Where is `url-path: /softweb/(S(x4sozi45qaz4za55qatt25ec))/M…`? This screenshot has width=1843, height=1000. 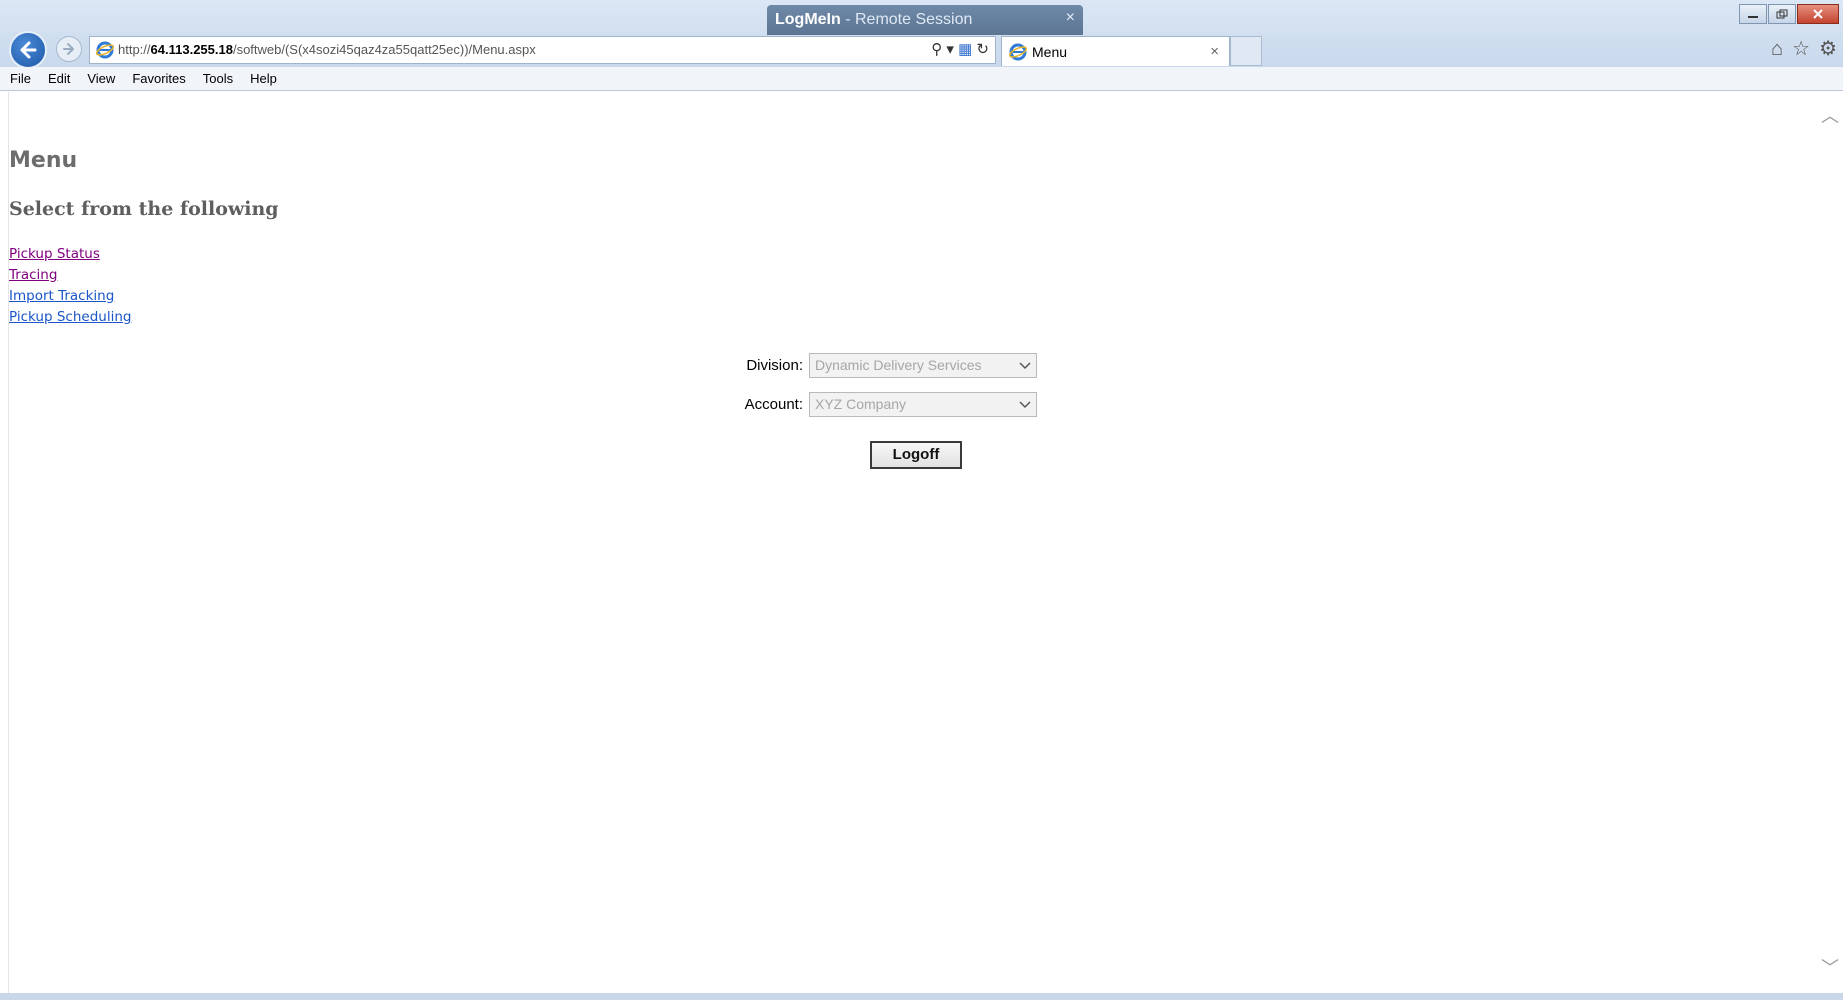 url-path: /softweb/(S(x4sozi45qaz4za55qatt25ec))/M… is located at coordinates (384, 49).